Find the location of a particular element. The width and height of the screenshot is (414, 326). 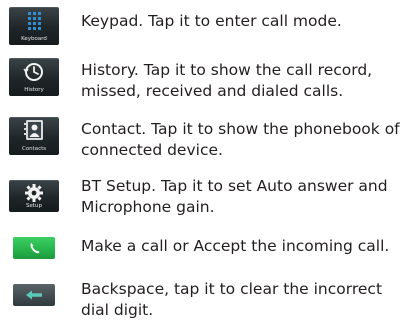

call-row: Make a call or Accept the incoming call. is located at coordinates (207, 245).